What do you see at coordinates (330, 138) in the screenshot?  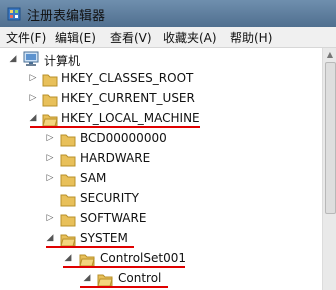 I see `scroll-thumb` at bounding box center [330, 138].